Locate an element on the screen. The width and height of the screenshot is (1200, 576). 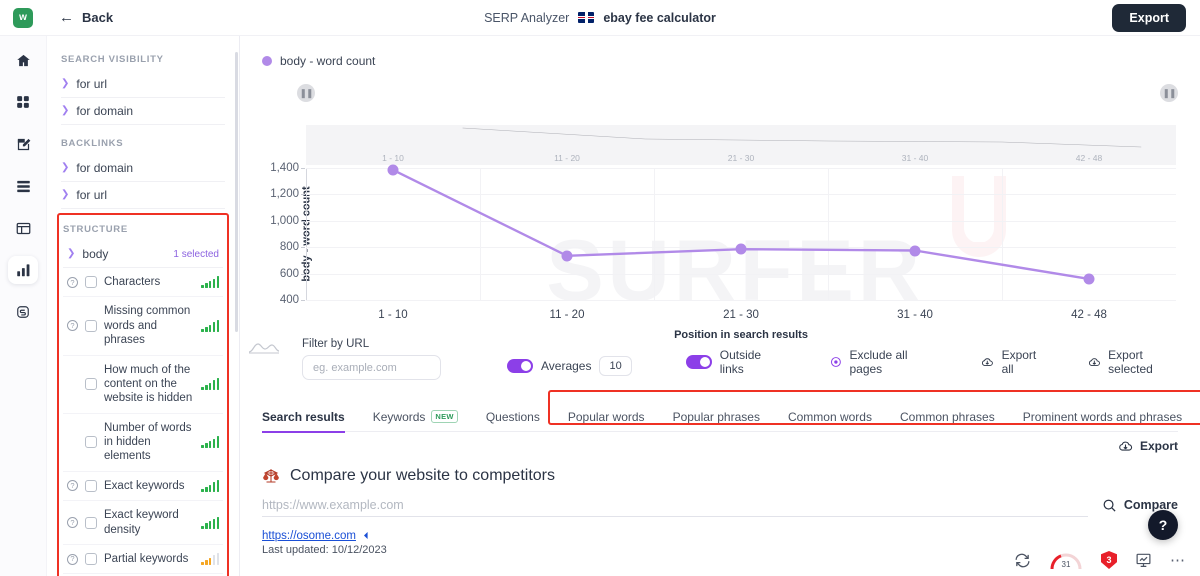
compare-button-label: Compare is located at coordinates (1150, 505).